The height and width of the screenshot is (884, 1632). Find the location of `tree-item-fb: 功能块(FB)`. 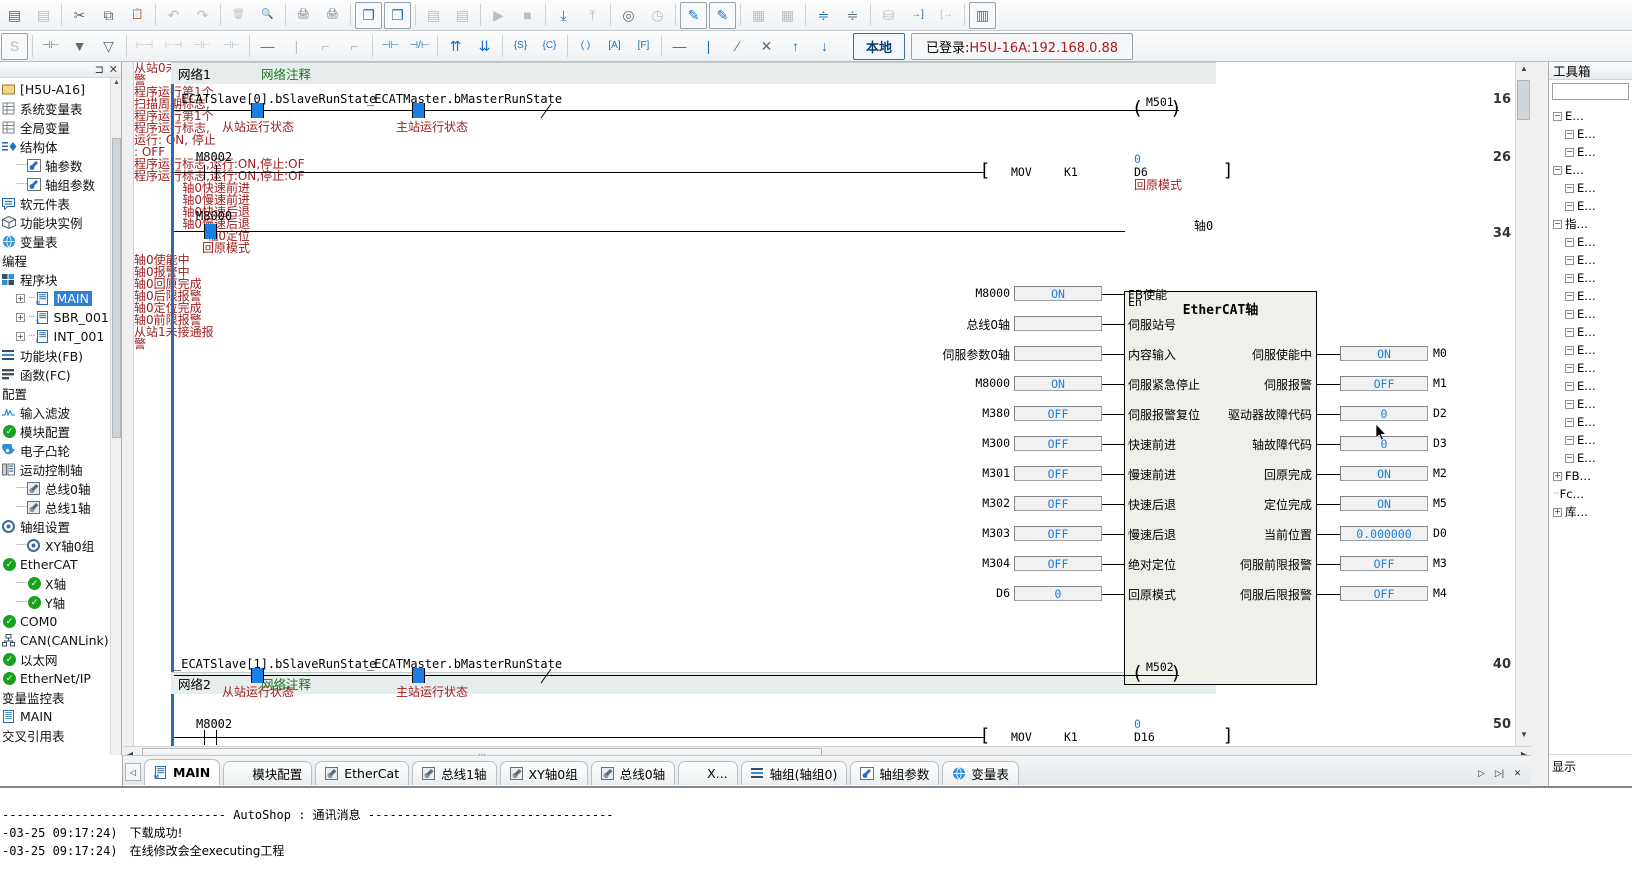

tree-item-fb: 功能块(FB) is located at coordinates (60, 355).